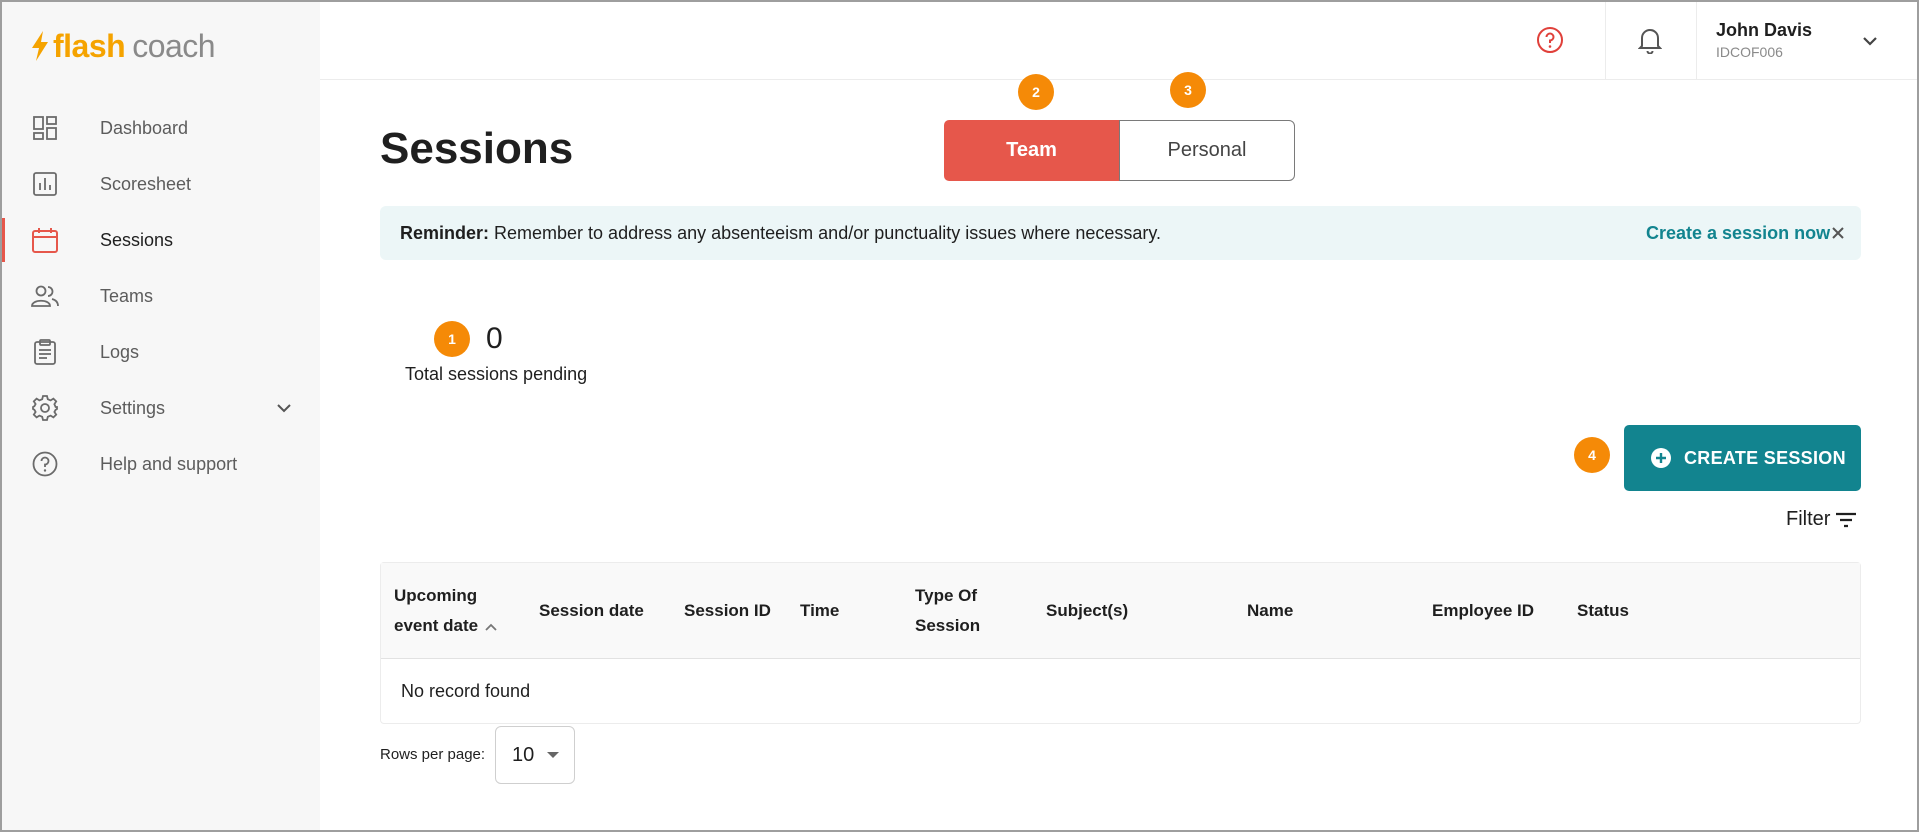  Describe the element at coordinates (1207, 150) in the screenshot. I see `tab-personal: Personal` at that location.